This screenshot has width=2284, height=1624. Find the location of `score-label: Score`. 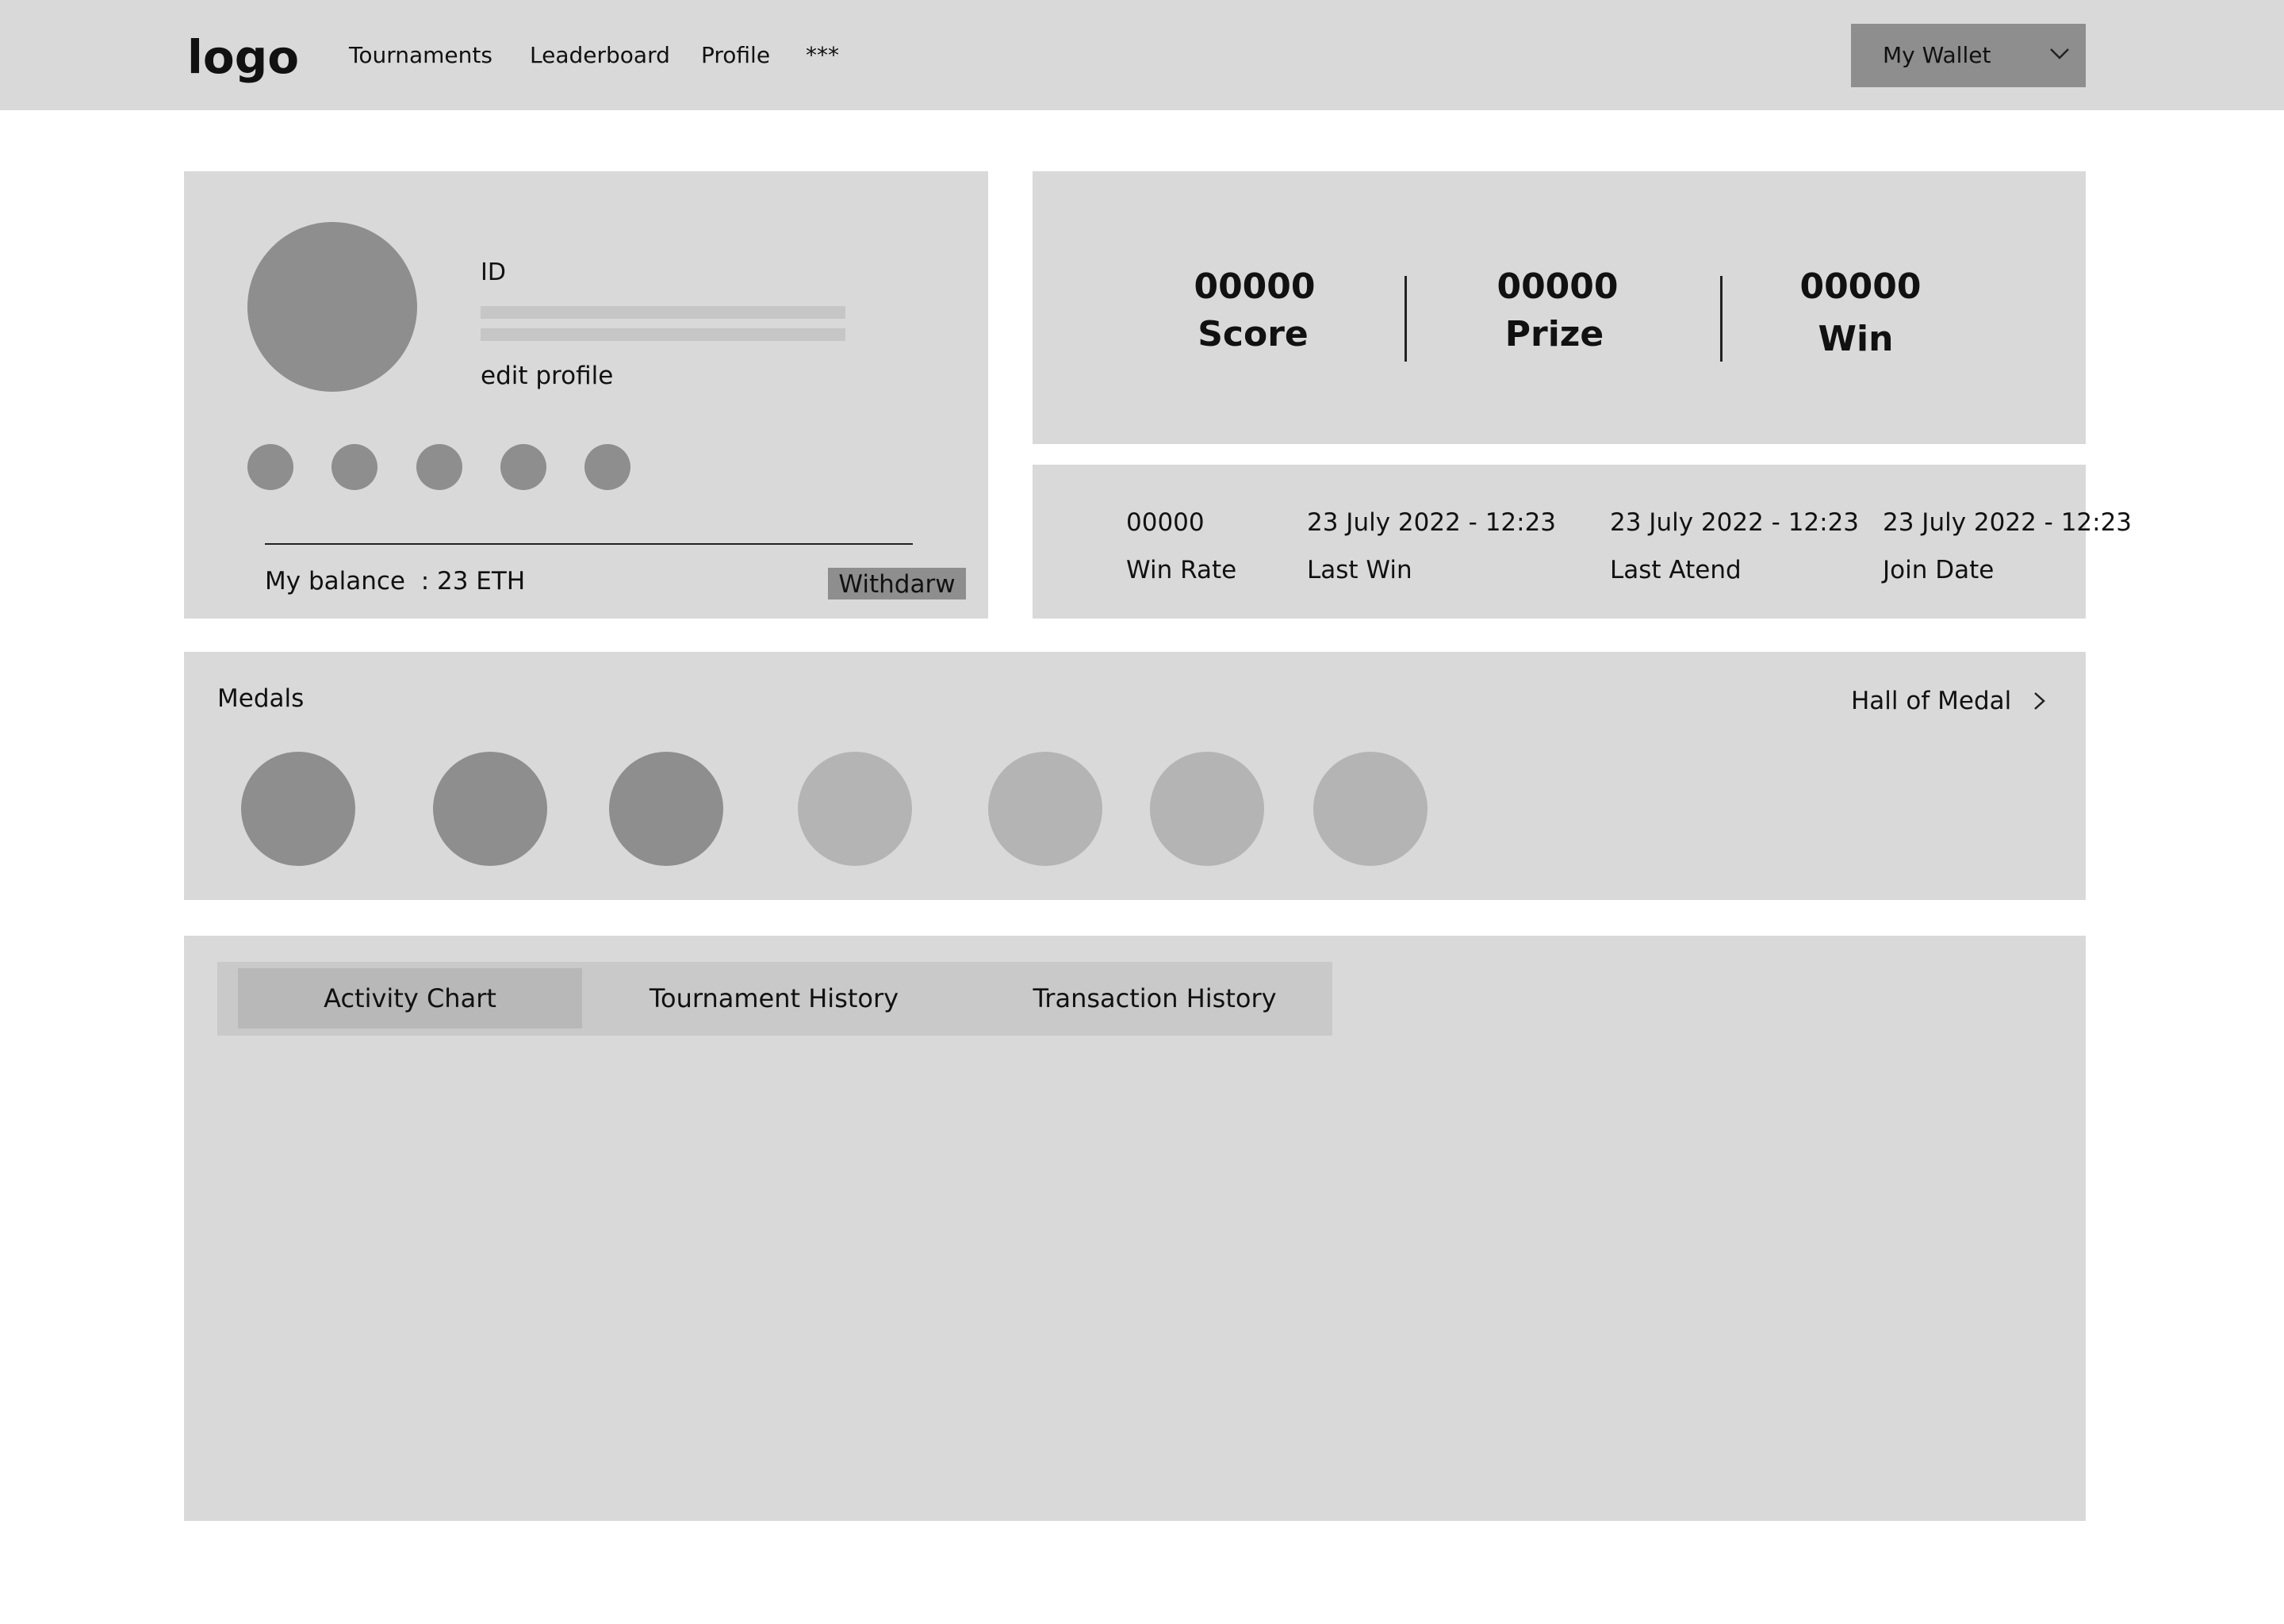

score-label: Score is located at coordinates (1253, 334).